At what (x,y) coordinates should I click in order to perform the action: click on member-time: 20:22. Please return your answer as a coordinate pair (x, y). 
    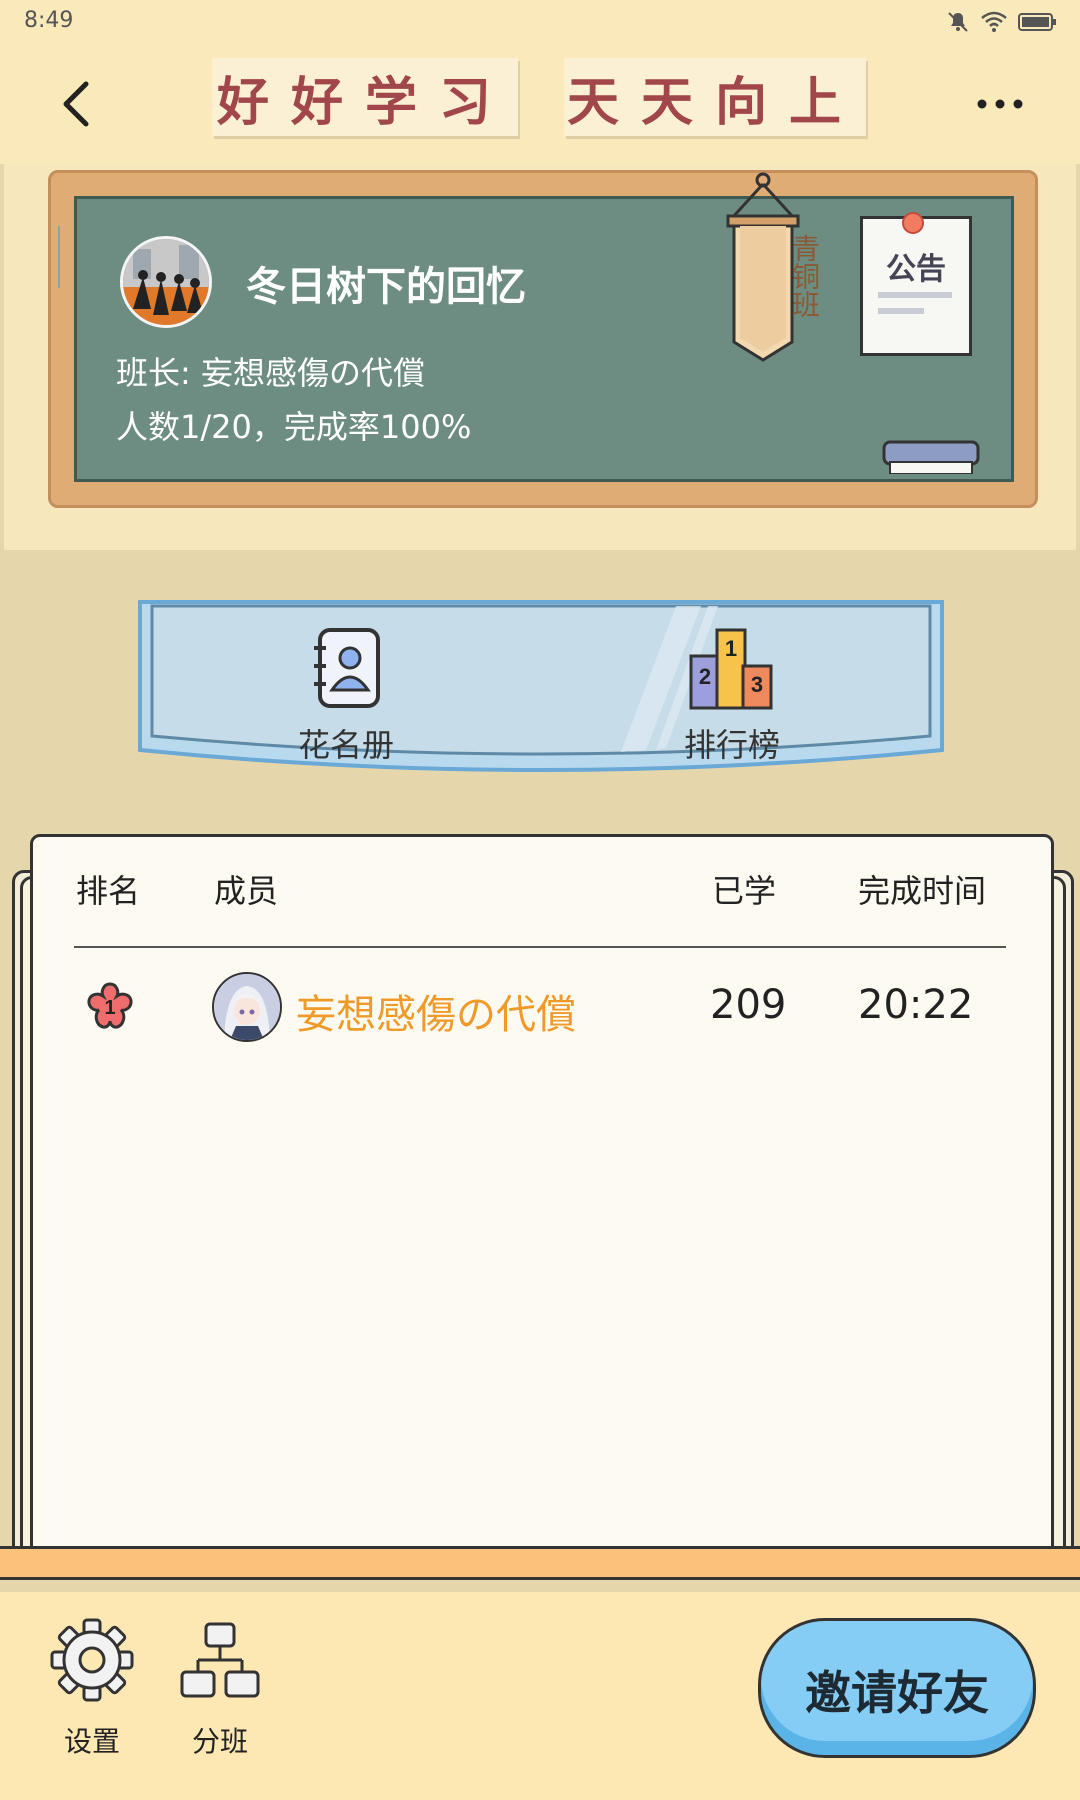
    Looking at the image, I should click on (916, 1005).